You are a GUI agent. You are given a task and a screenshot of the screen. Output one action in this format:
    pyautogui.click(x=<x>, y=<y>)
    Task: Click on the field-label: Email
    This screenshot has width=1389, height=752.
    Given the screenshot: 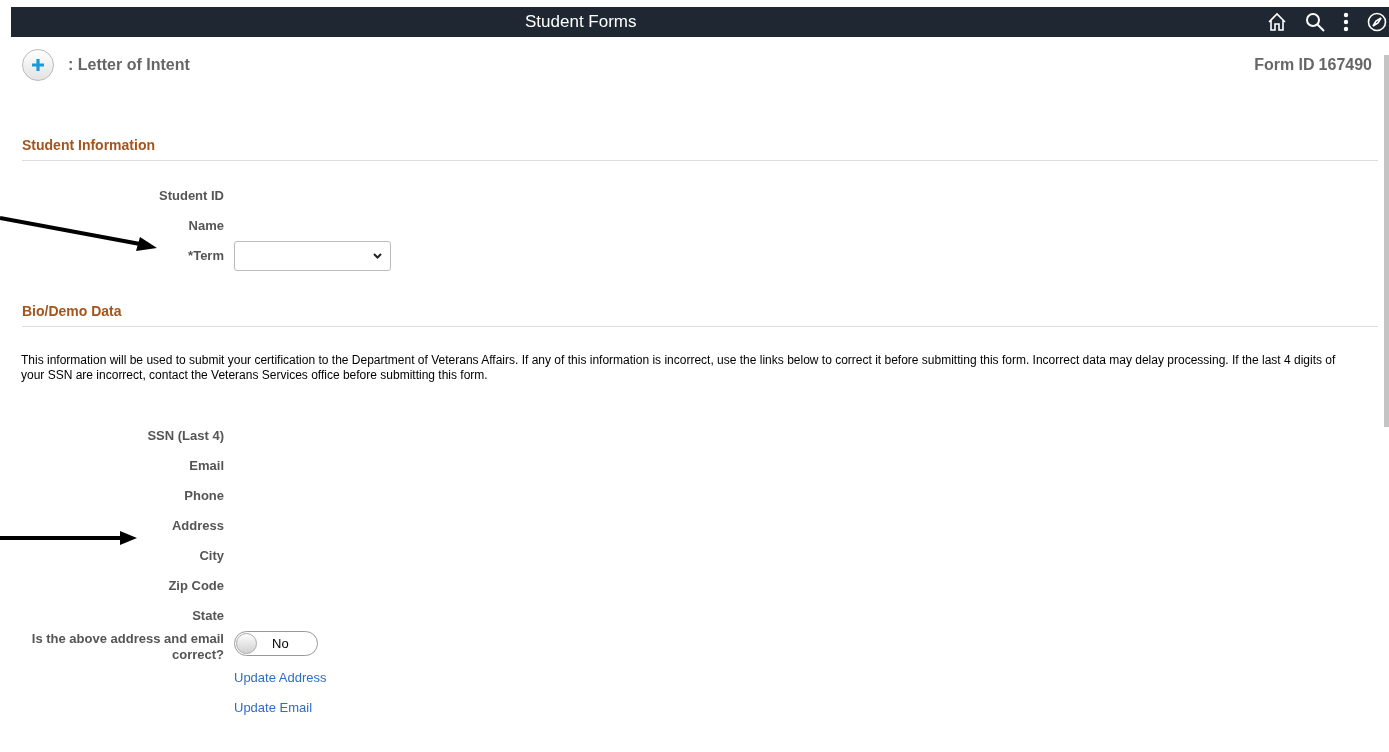 What is the action you would take?
    pyautogui.click(x=206, y=466)
    